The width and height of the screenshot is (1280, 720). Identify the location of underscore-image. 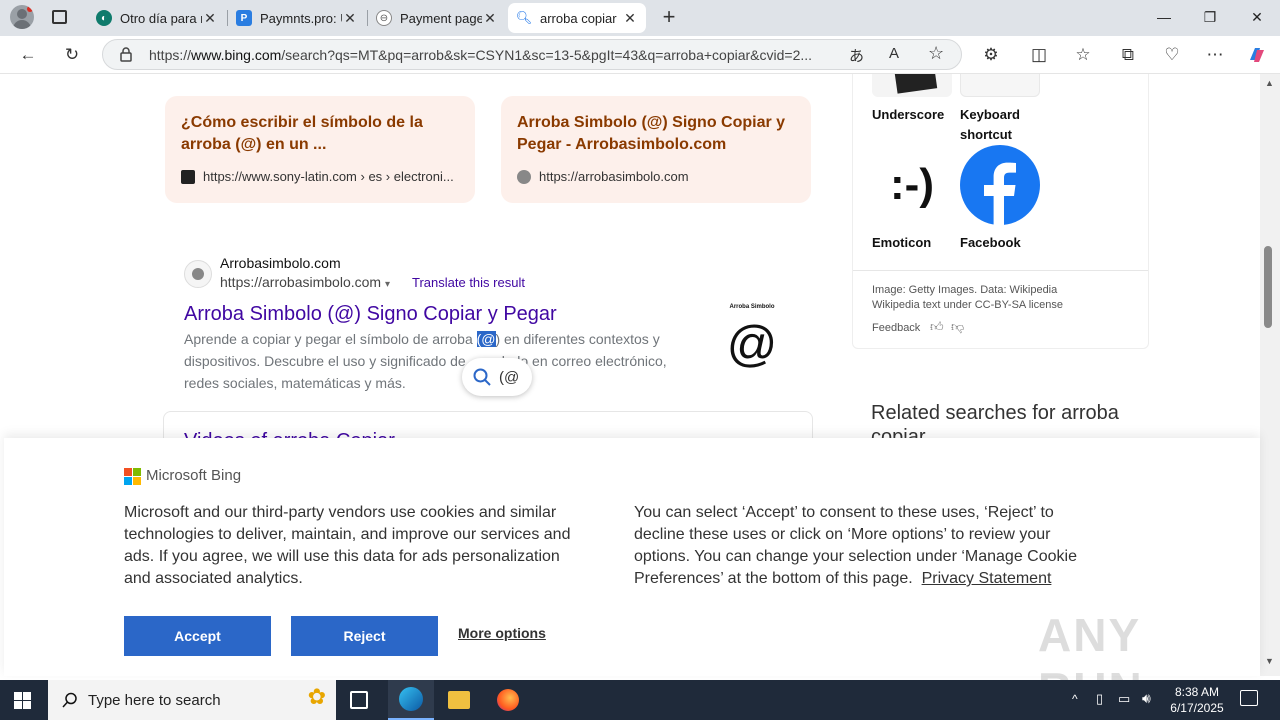
(912, 85).